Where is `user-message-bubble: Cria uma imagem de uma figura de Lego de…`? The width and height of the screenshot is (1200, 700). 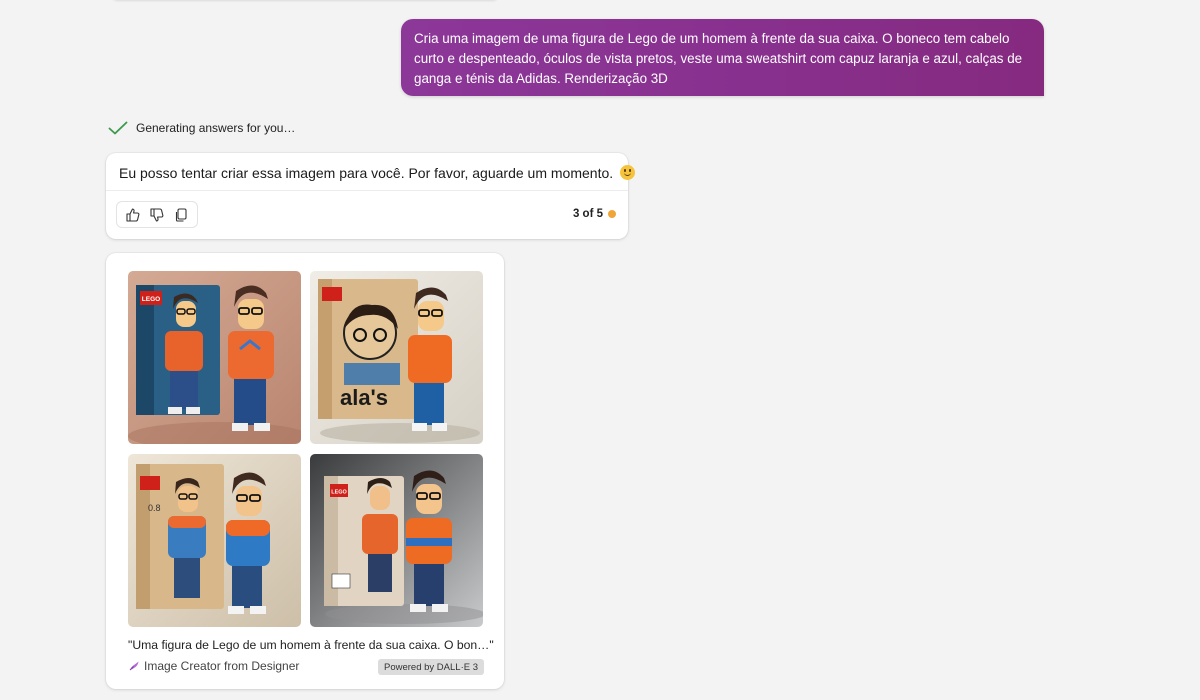
user-message-bubble: Cria uma imagem de uma figura de Lego de… is located at coordinates (722, 57).